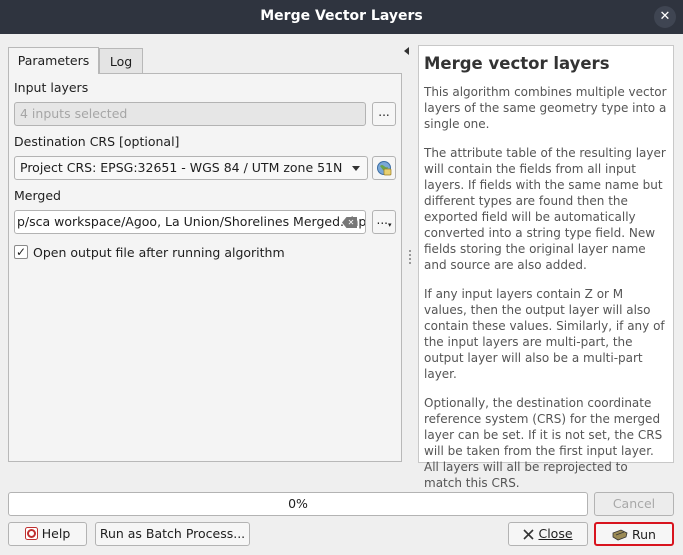  I want to click on progress-bar: 0%, so click(298, 504).